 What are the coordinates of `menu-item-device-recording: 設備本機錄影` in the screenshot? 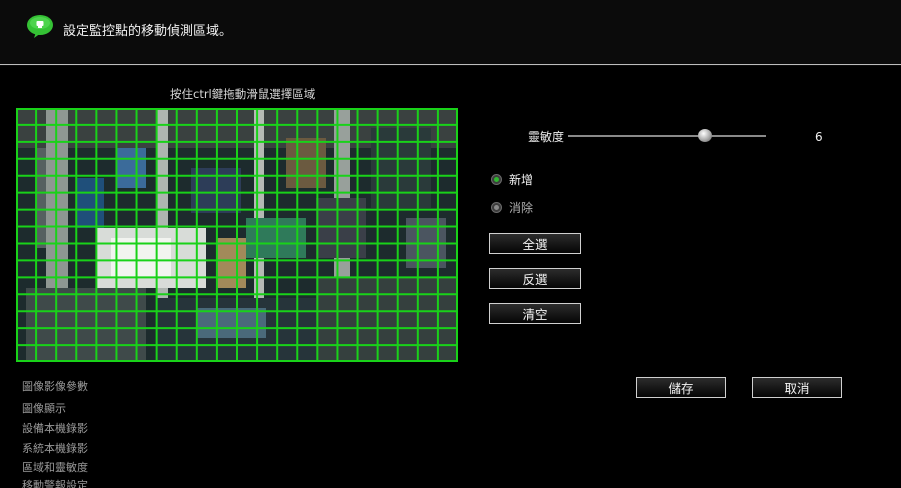 It's located at (55, 428).